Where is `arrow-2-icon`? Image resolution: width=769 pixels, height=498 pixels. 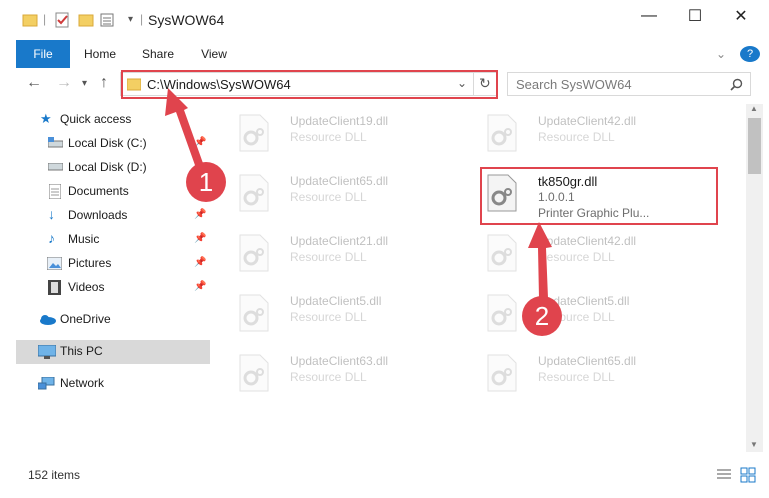 arrow-2-icon is located at coordinates (540, 260).